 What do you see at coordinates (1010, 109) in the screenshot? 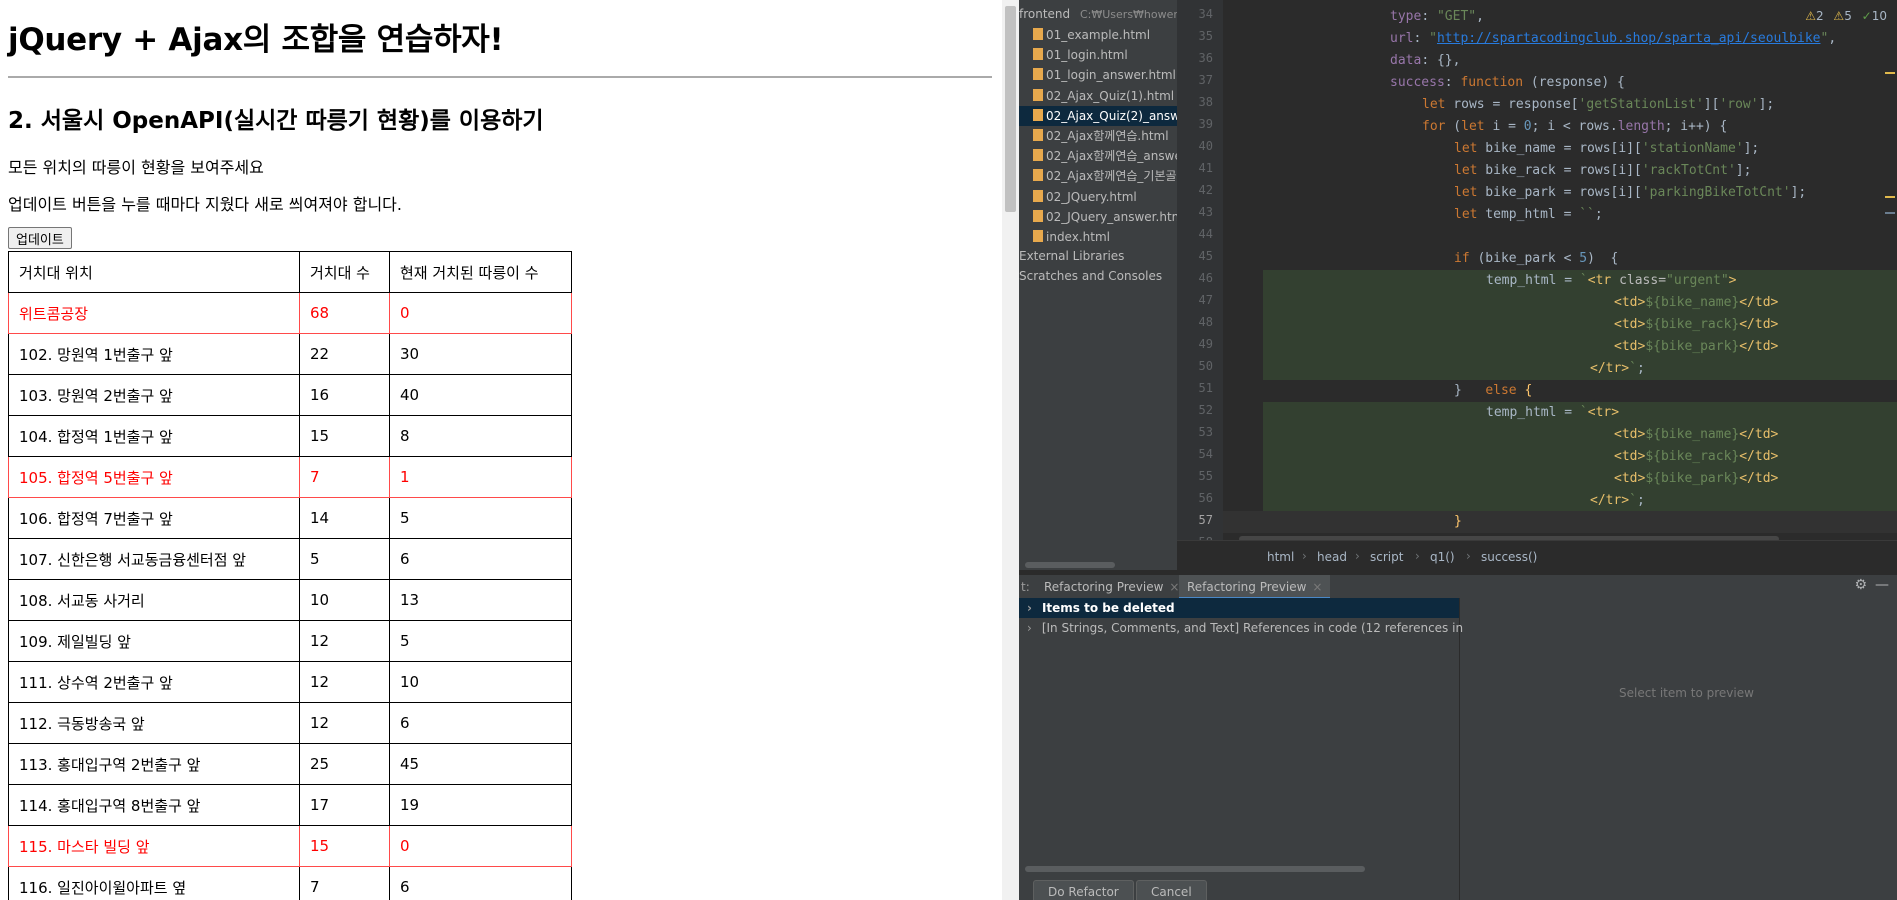
I see `scrollbar-thumb` at bounding box center [1010, 109].